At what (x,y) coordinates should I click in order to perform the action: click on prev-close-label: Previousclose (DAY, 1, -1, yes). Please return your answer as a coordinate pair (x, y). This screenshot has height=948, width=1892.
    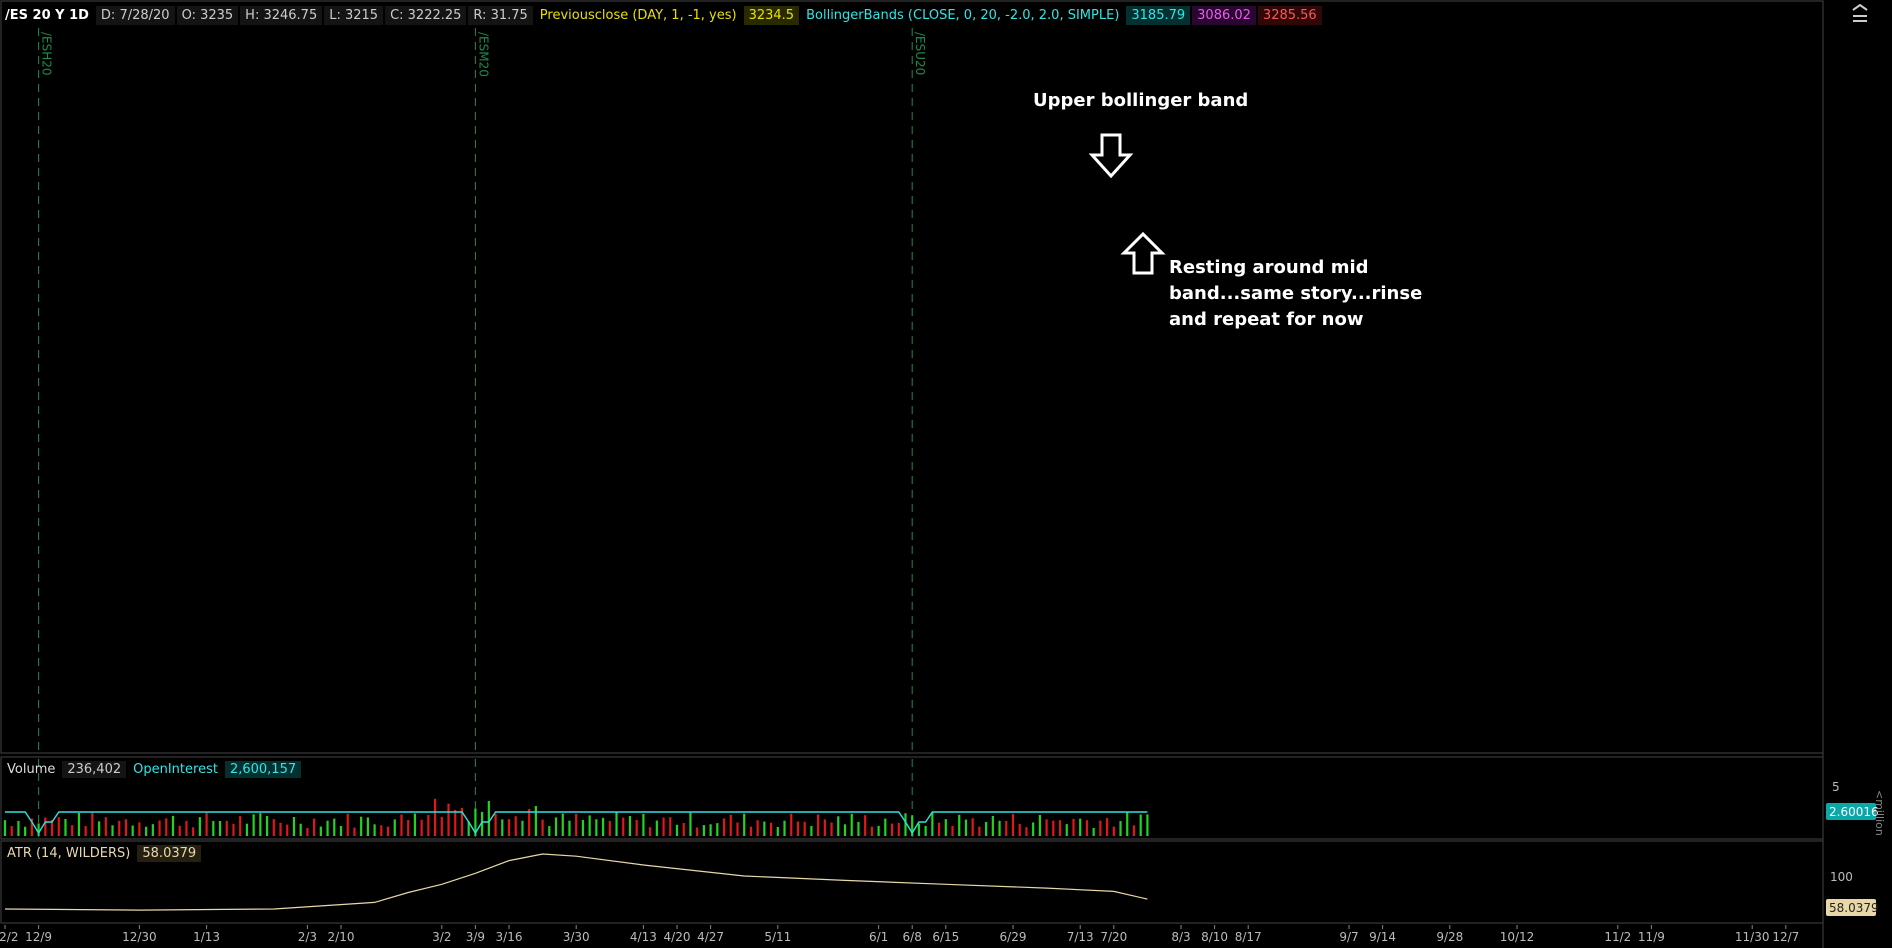
    Looking at the image, I should click on (638, 15).